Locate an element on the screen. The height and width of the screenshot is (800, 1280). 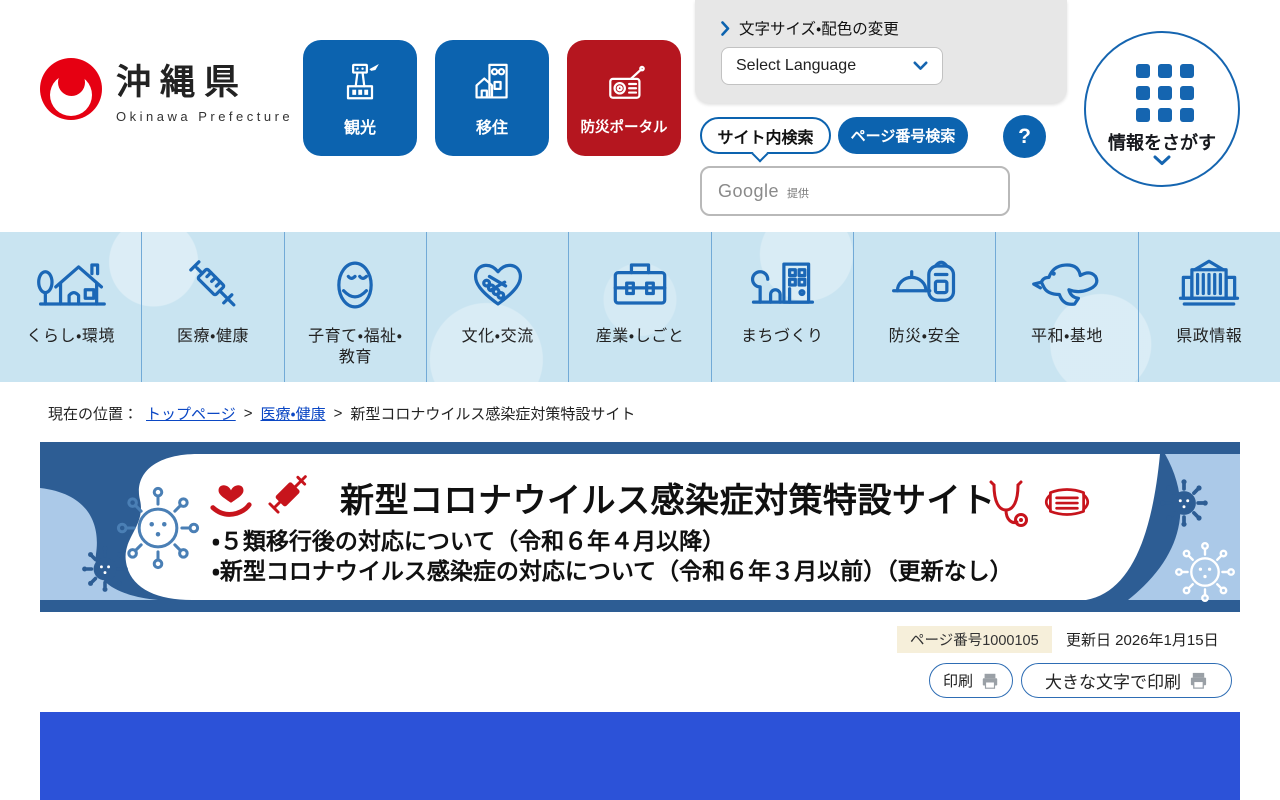
help-button-label: ? is located at coordinates (1024, 136).